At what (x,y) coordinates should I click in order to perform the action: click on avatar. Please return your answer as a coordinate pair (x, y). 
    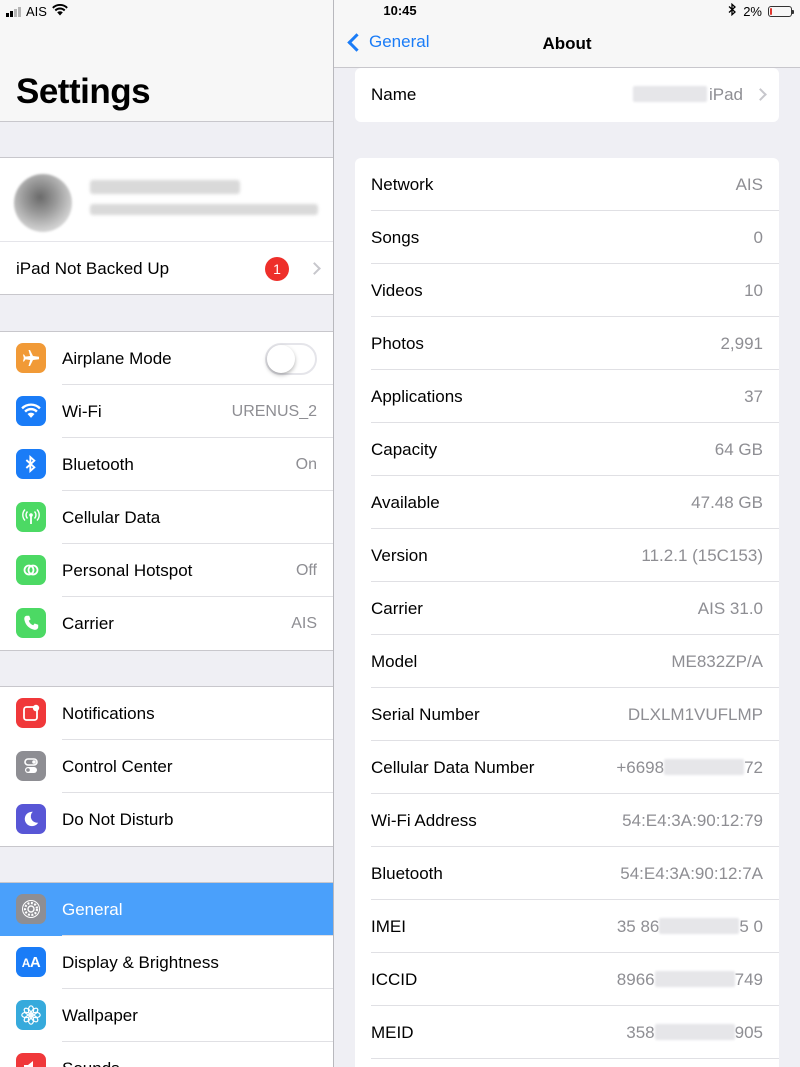
    Looking at the image, I should click on (43, 203).